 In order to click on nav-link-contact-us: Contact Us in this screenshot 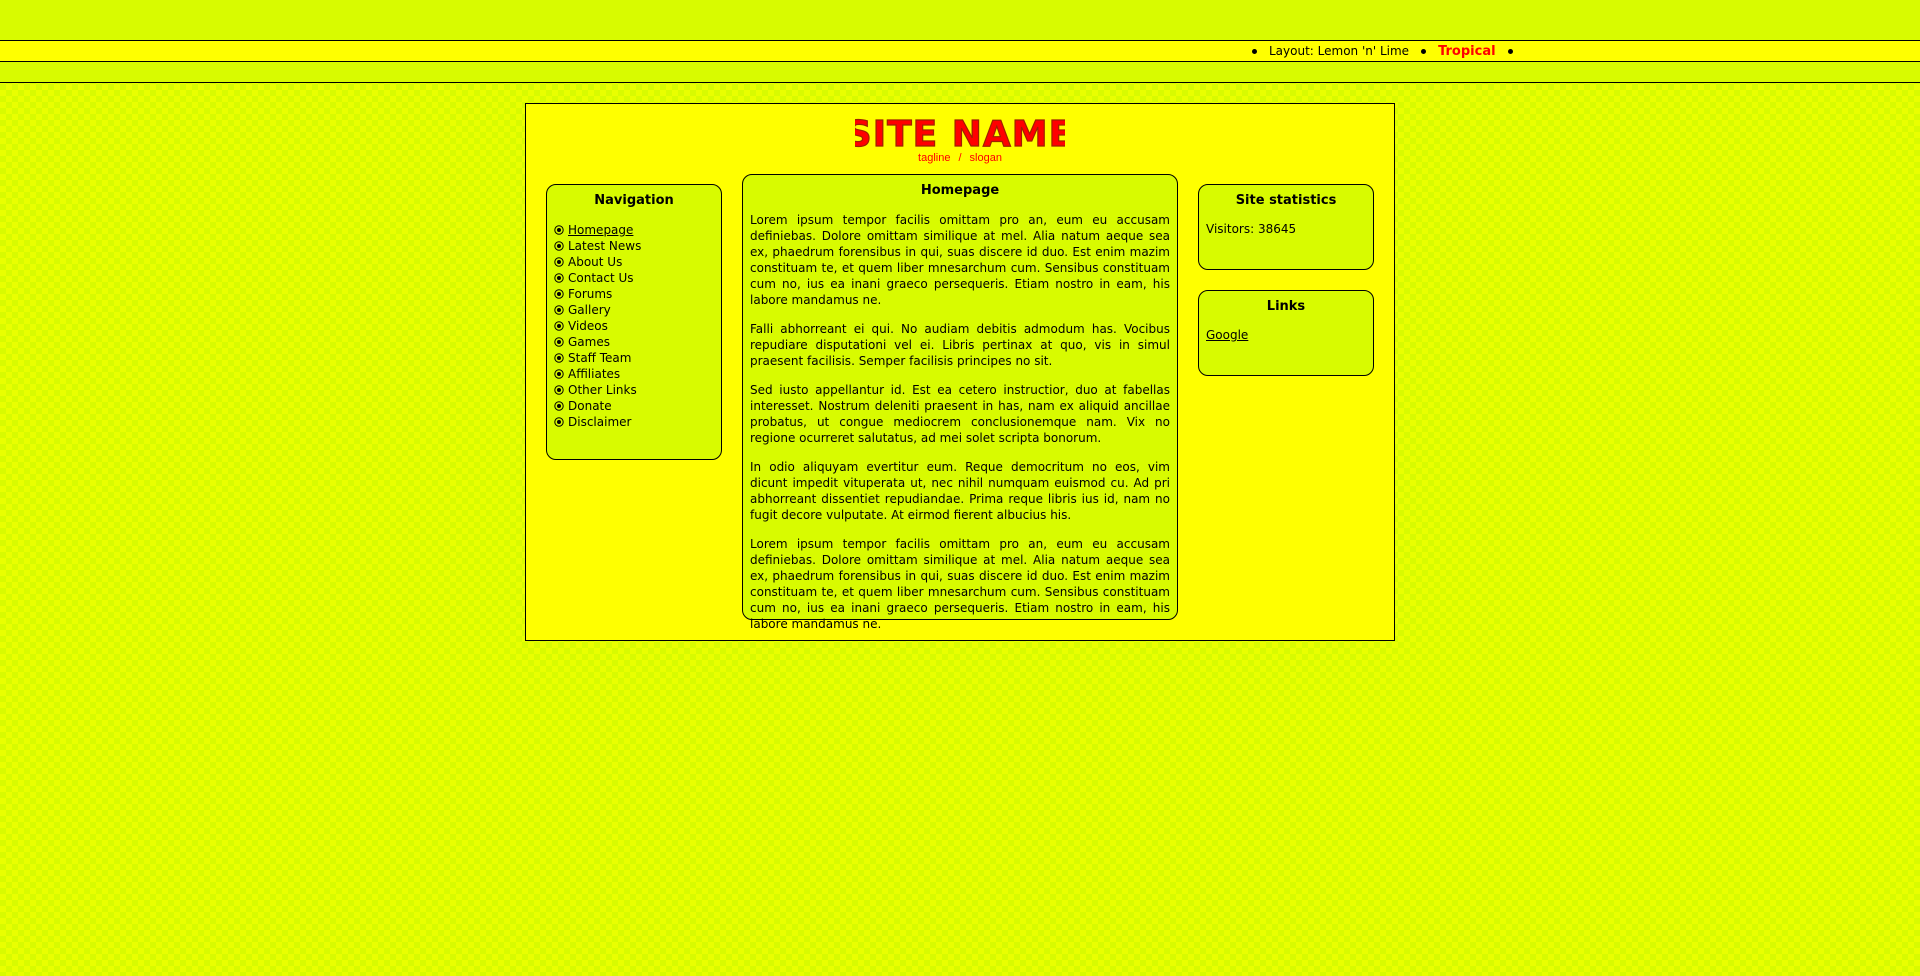, I will do `click(601, 278)`.